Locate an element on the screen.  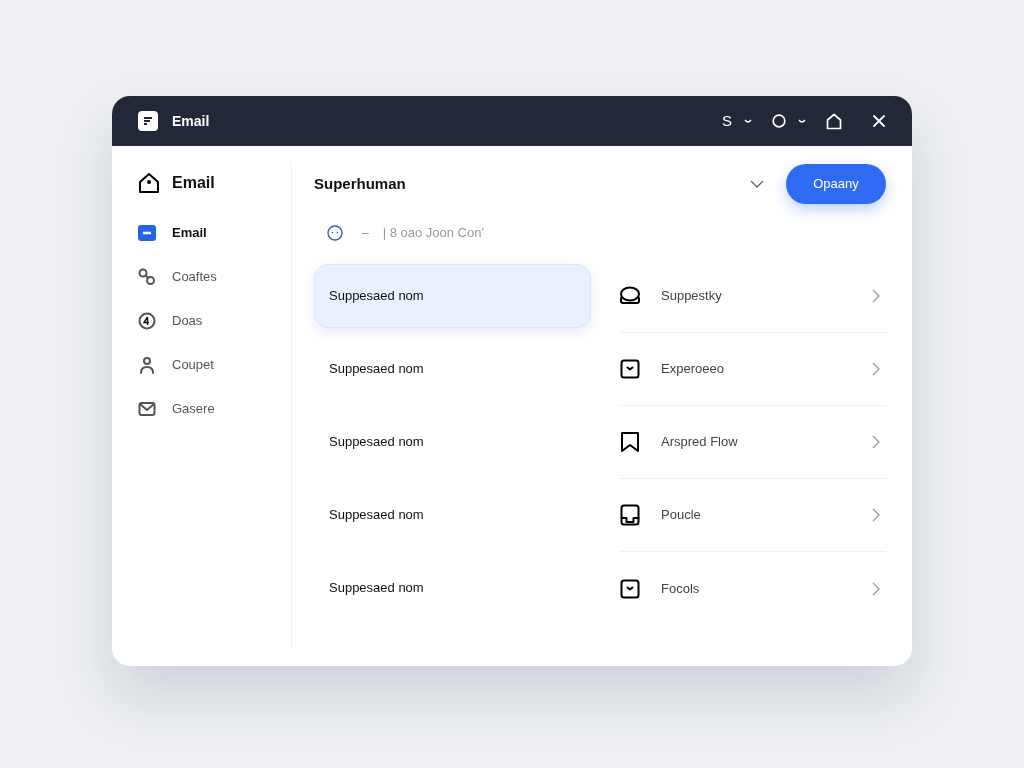
list-item-label: Poucle is located at coordinates (681, 515).